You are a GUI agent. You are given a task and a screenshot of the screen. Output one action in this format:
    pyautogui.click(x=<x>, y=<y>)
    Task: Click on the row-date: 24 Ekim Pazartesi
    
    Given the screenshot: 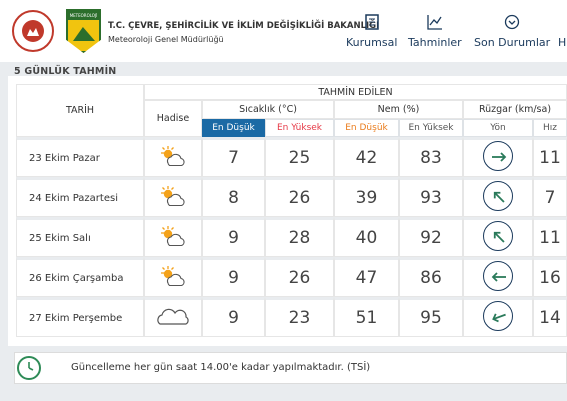 What is the action you would take?
    pyautogui.click(x=80, y=197)
    